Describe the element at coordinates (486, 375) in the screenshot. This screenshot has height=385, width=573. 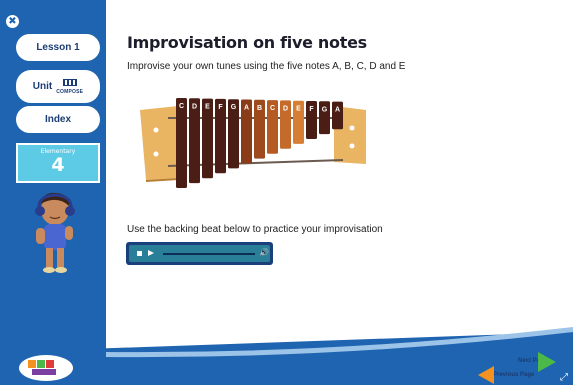
I see `previous-page-button` at that location.